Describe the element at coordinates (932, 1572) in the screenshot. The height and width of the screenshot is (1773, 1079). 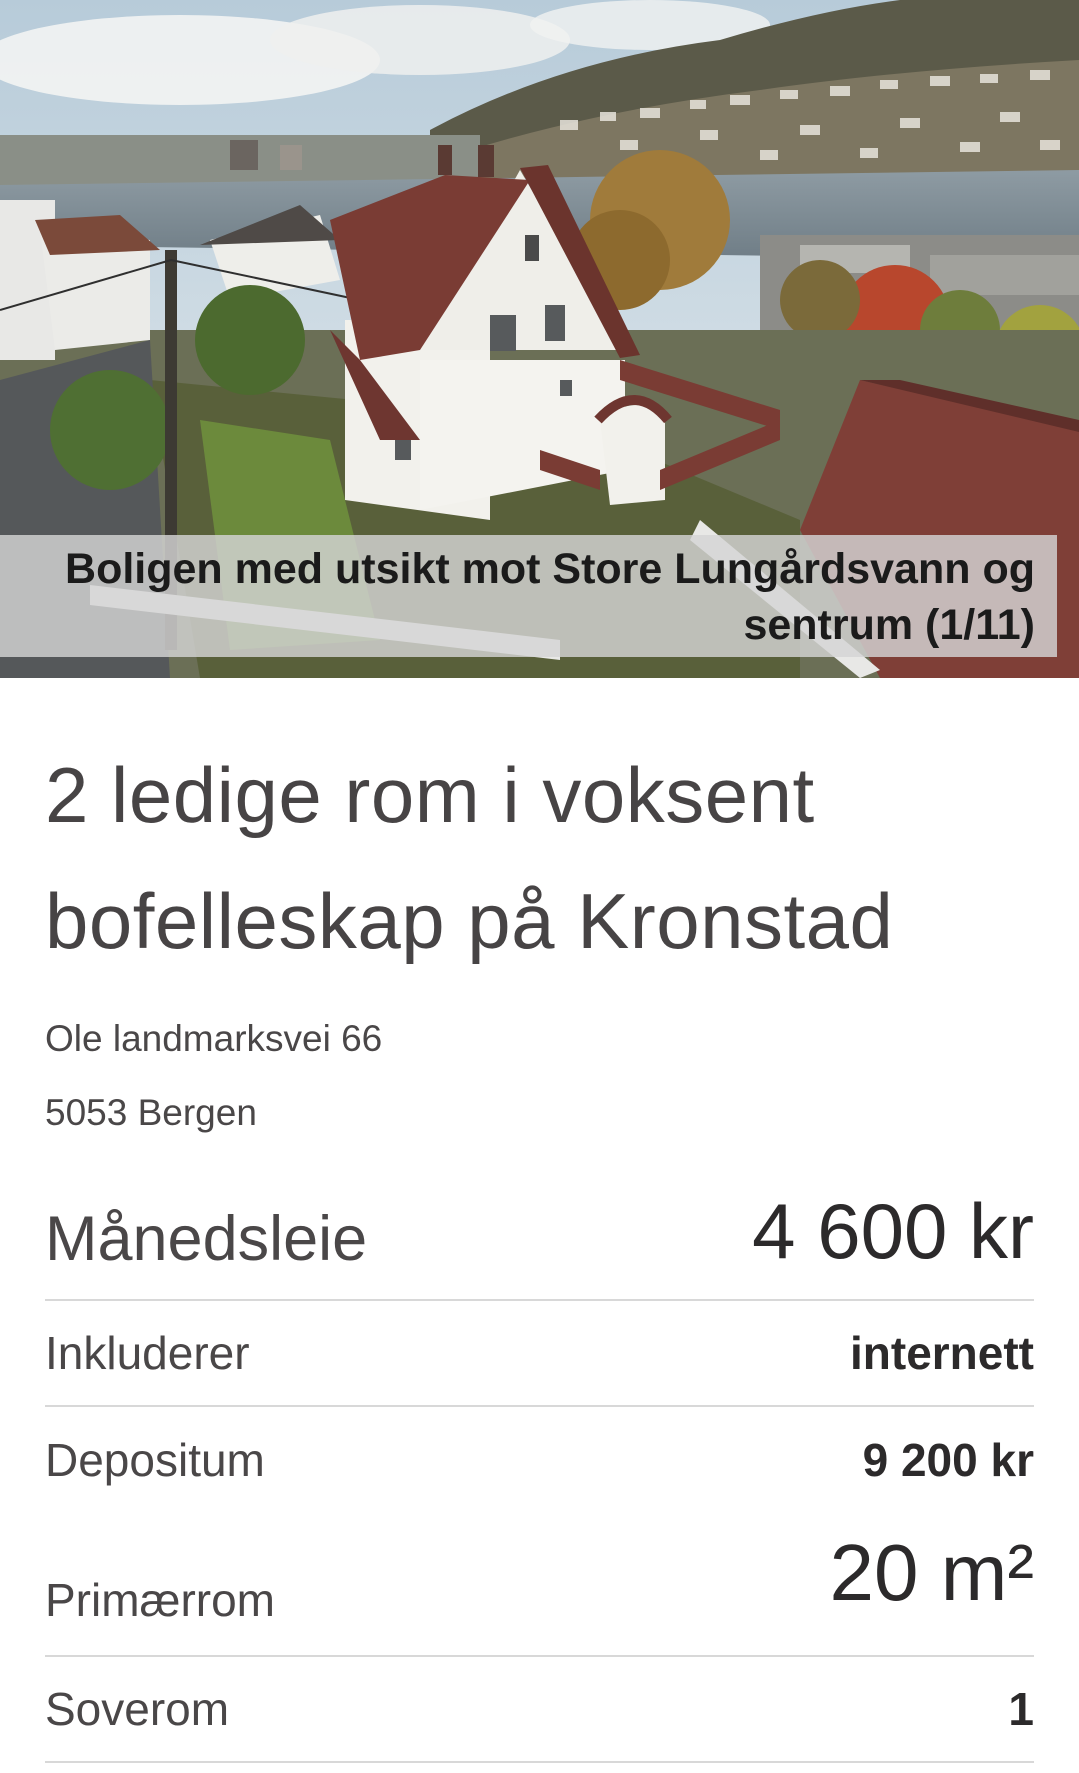
I see `area-value: 20 m²` at that location.